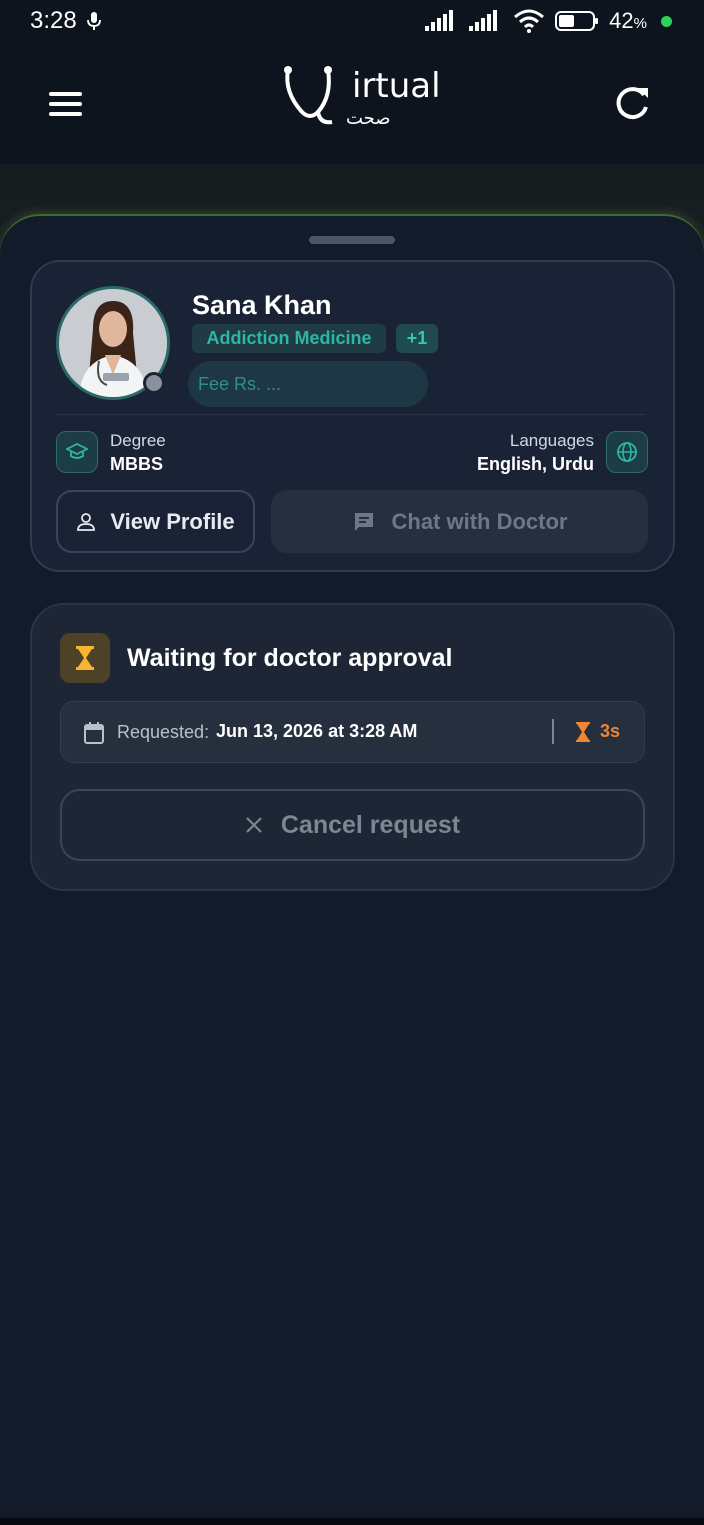 The width and height of the screenshot is (704, 1525). Describe the element at coordinates (396, 86) in the screenshot. I see `logo-text: irtual` at that location.